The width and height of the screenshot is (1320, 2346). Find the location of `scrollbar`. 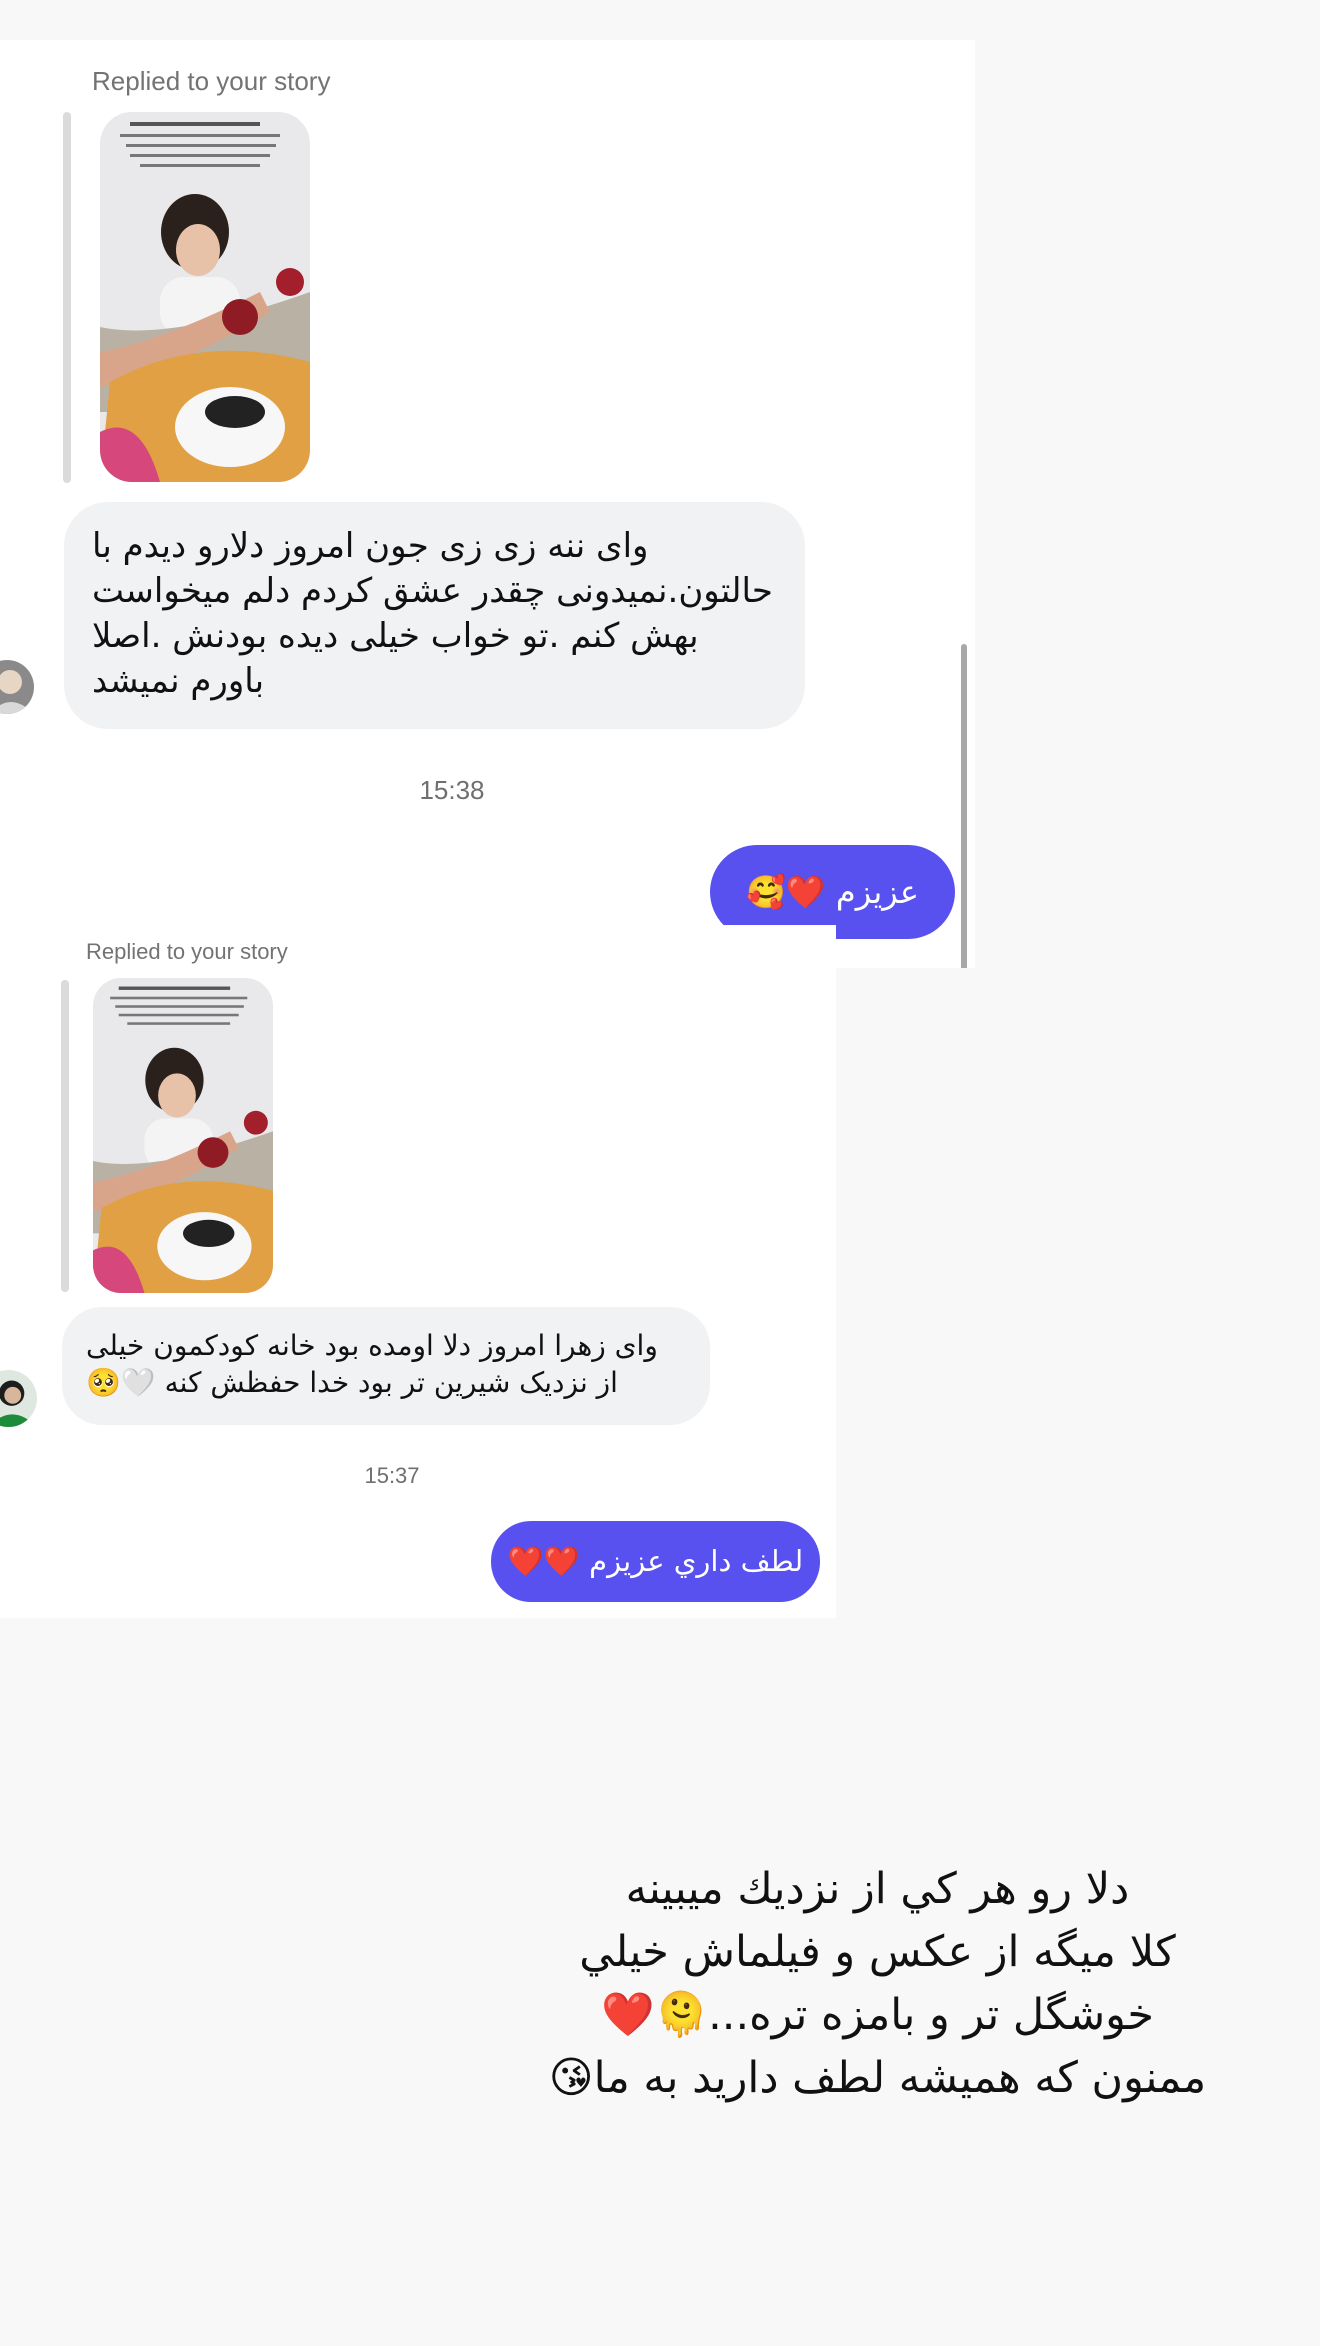

scrollbar is located at coordinates (964, 806).